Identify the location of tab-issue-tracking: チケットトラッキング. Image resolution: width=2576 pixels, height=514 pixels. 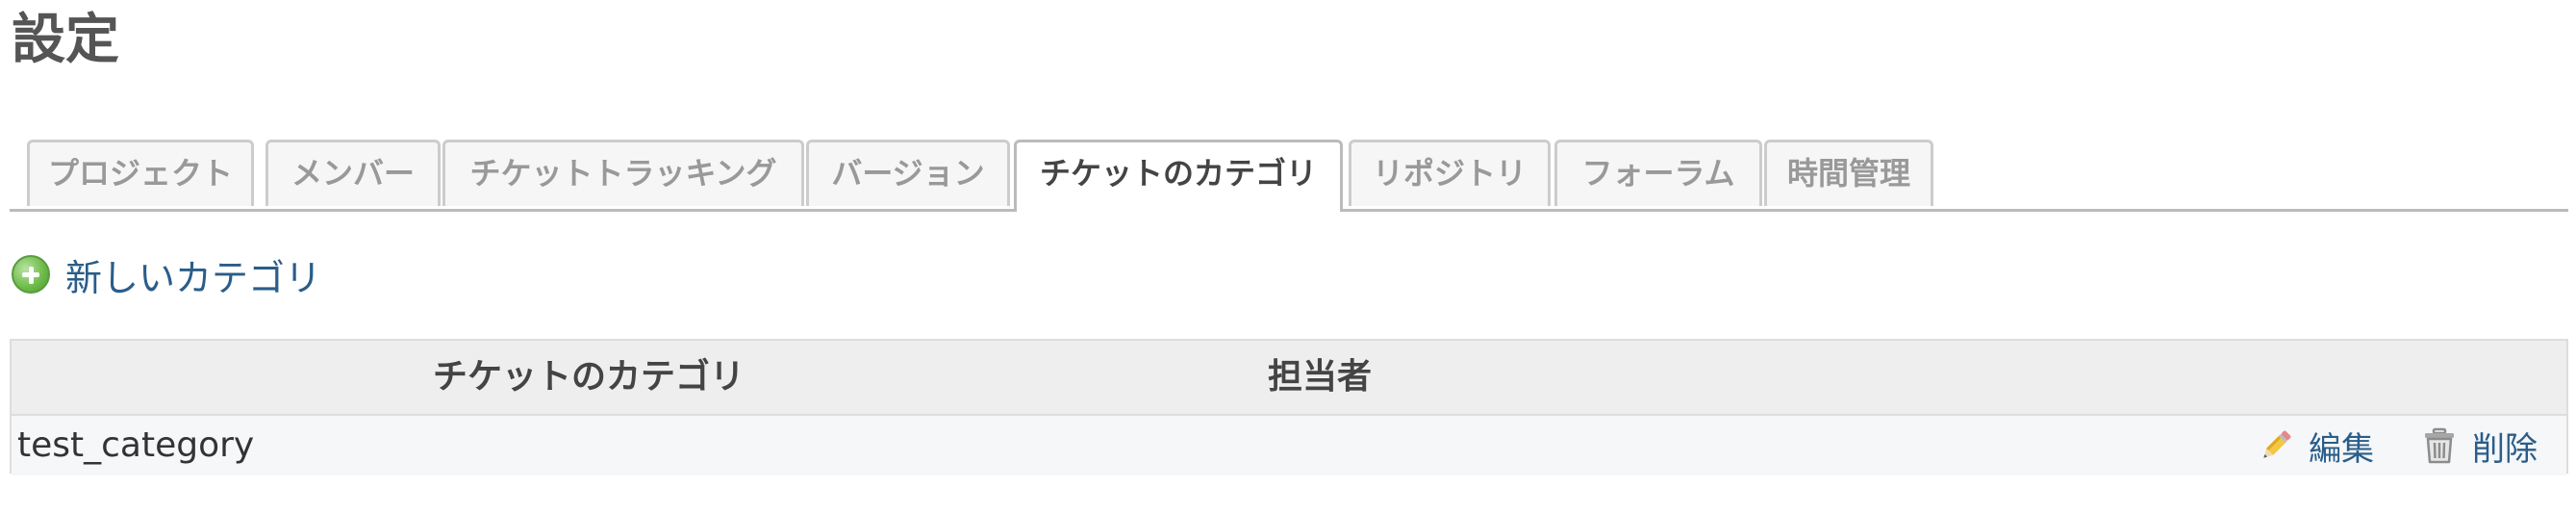
(623, 173).